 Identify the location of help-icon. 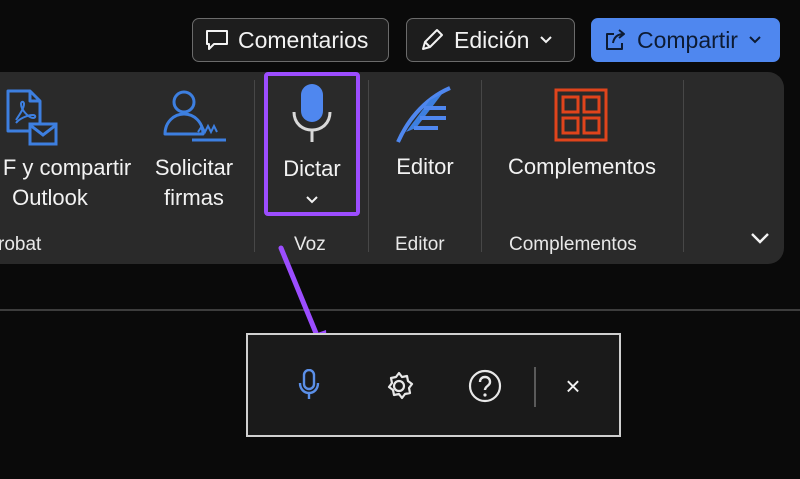
(485, 386).